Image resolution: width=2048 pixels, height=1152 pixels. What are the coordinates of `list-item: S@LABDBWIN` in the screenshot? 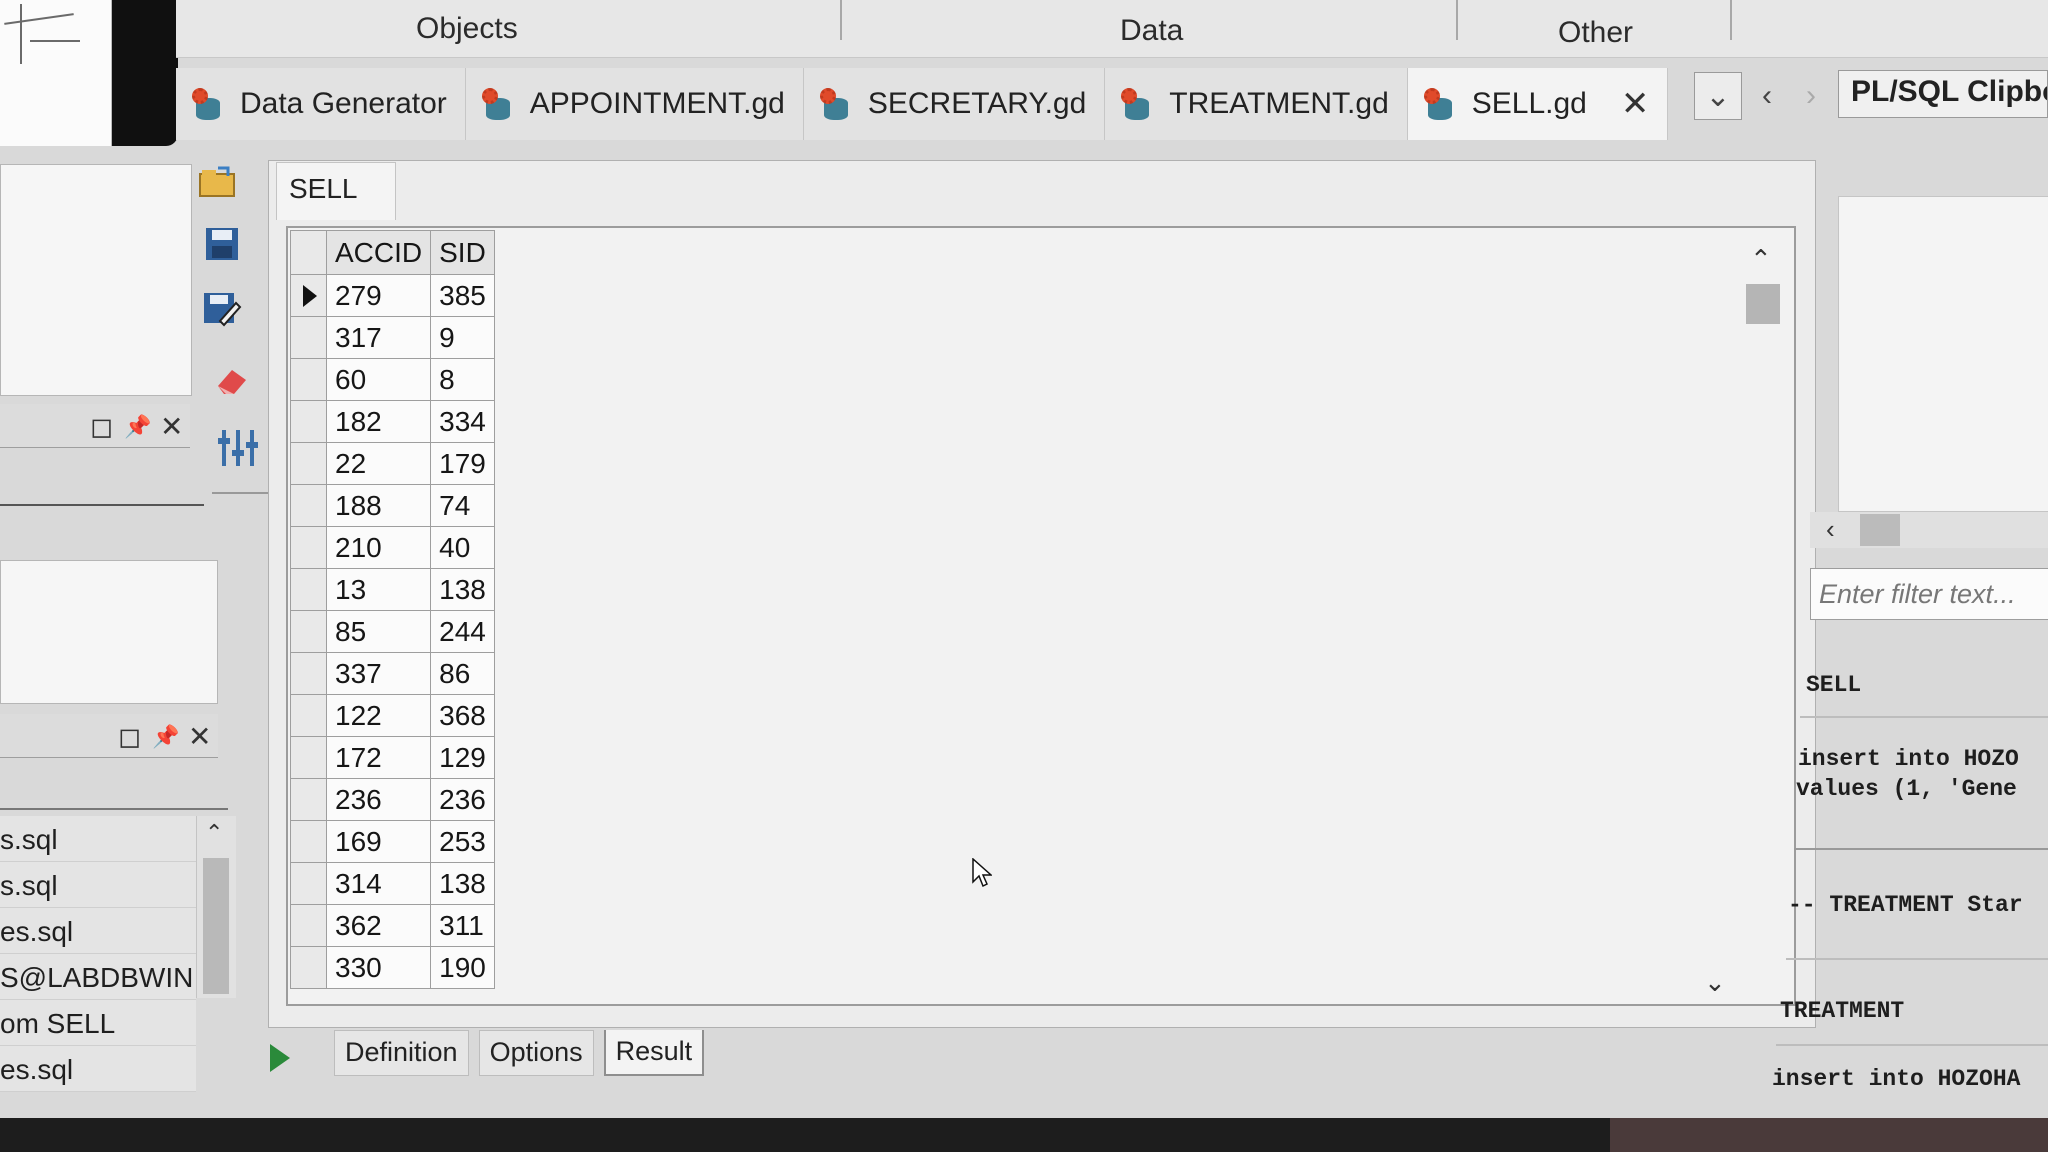 It's located at (98, 977).